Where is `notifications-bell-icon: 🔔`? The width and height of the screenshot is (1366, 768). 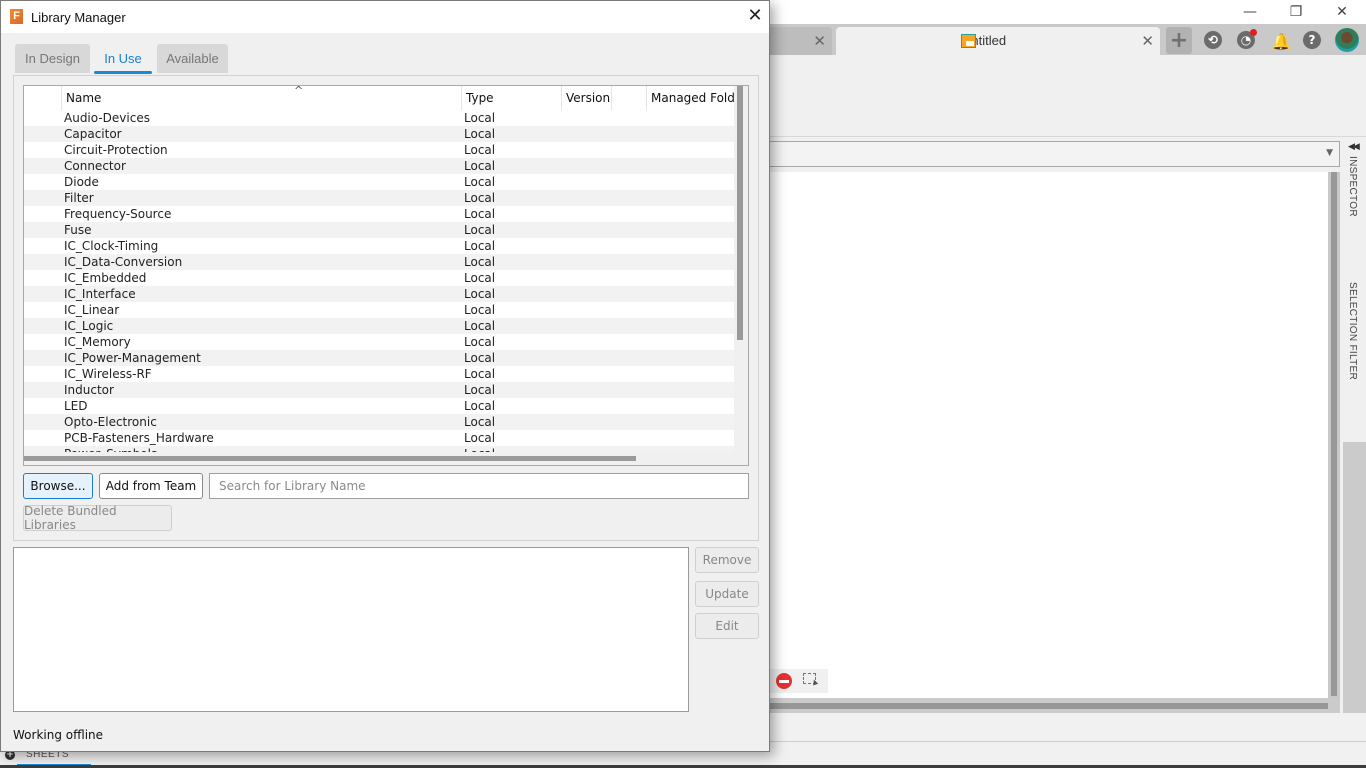 notifications-bell-icon: 🔔 is located at coordinates (1281, 41).